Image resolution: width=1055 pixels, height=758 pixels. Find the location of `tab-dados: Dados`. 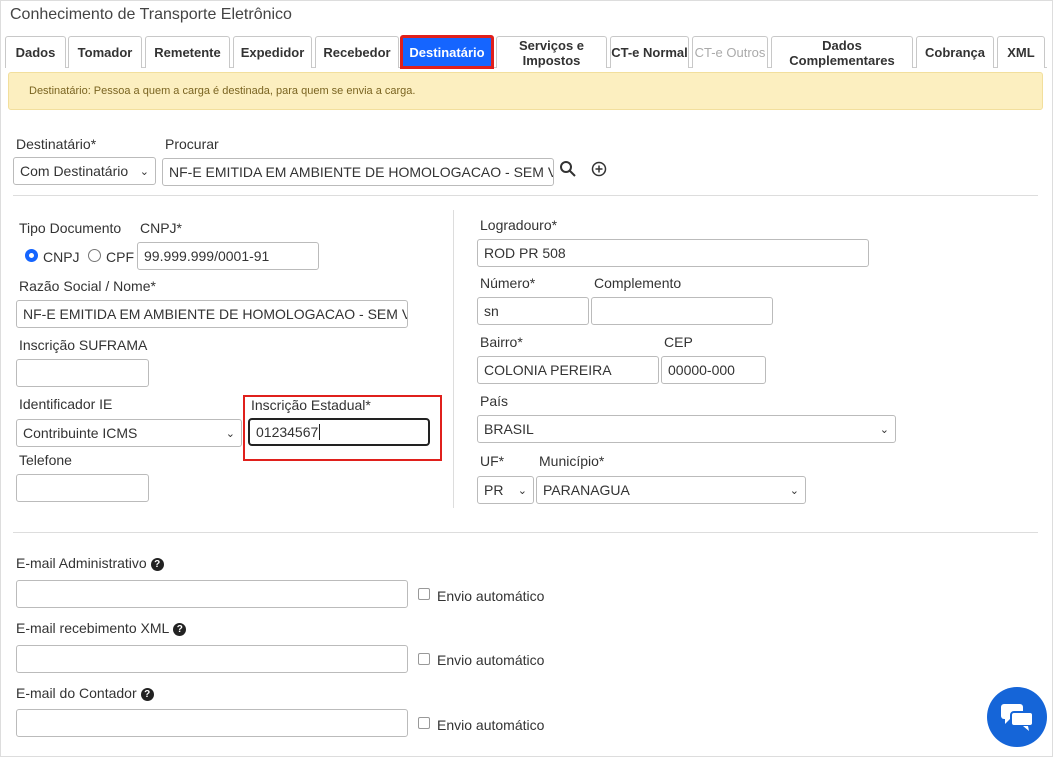

tab-dados: Dados is located at coordinates (35, 52).